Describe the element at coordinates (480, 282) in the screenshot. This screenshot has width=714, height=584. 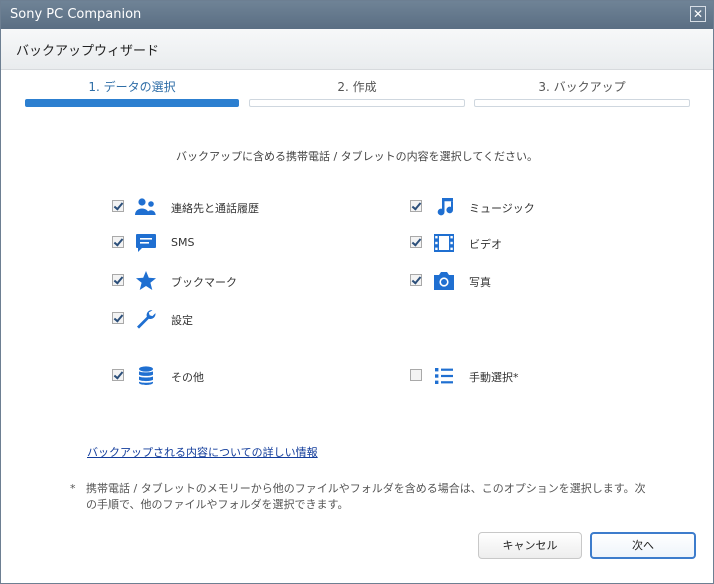
I see `photos-label: 写真` at that location.